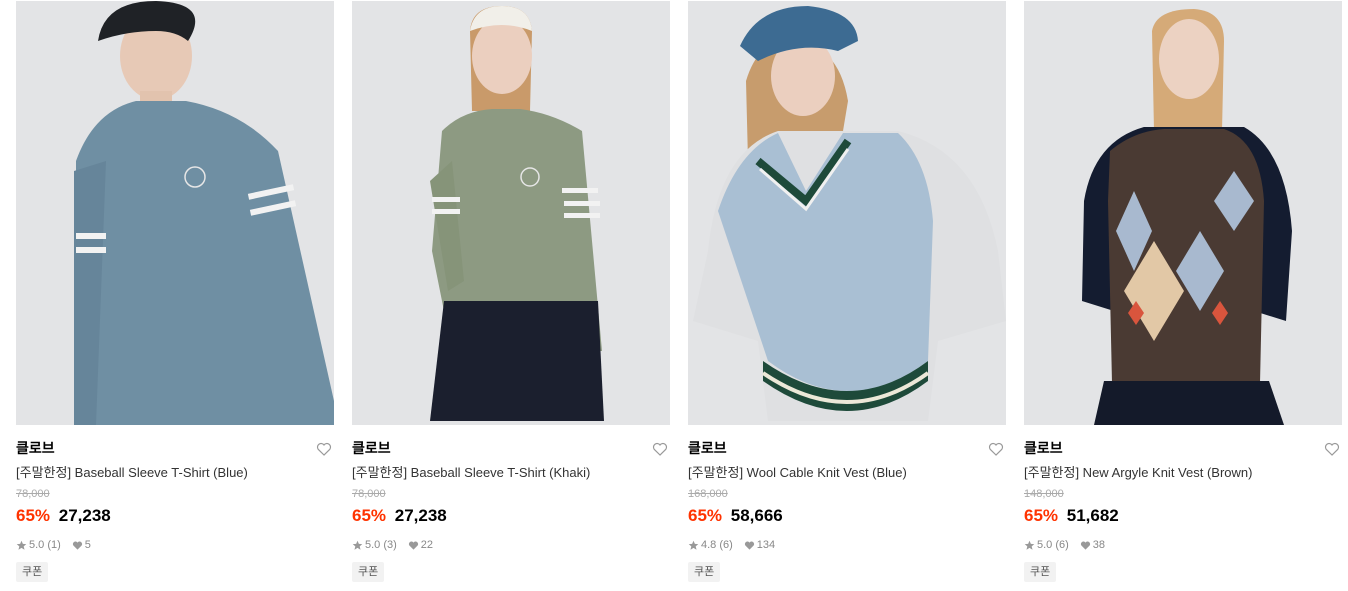  What do you see at coordinates (1183, 516) in the screenshot?
I see `price-row: 65% 51,682` at bounding box center [1183, 516].